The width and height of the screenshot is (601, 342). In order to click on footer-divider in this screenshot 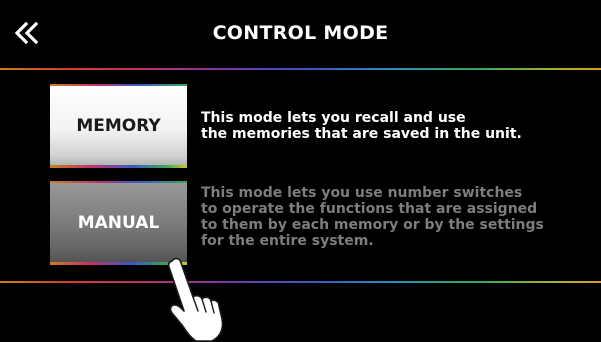, I will do `click(300, 282)`.